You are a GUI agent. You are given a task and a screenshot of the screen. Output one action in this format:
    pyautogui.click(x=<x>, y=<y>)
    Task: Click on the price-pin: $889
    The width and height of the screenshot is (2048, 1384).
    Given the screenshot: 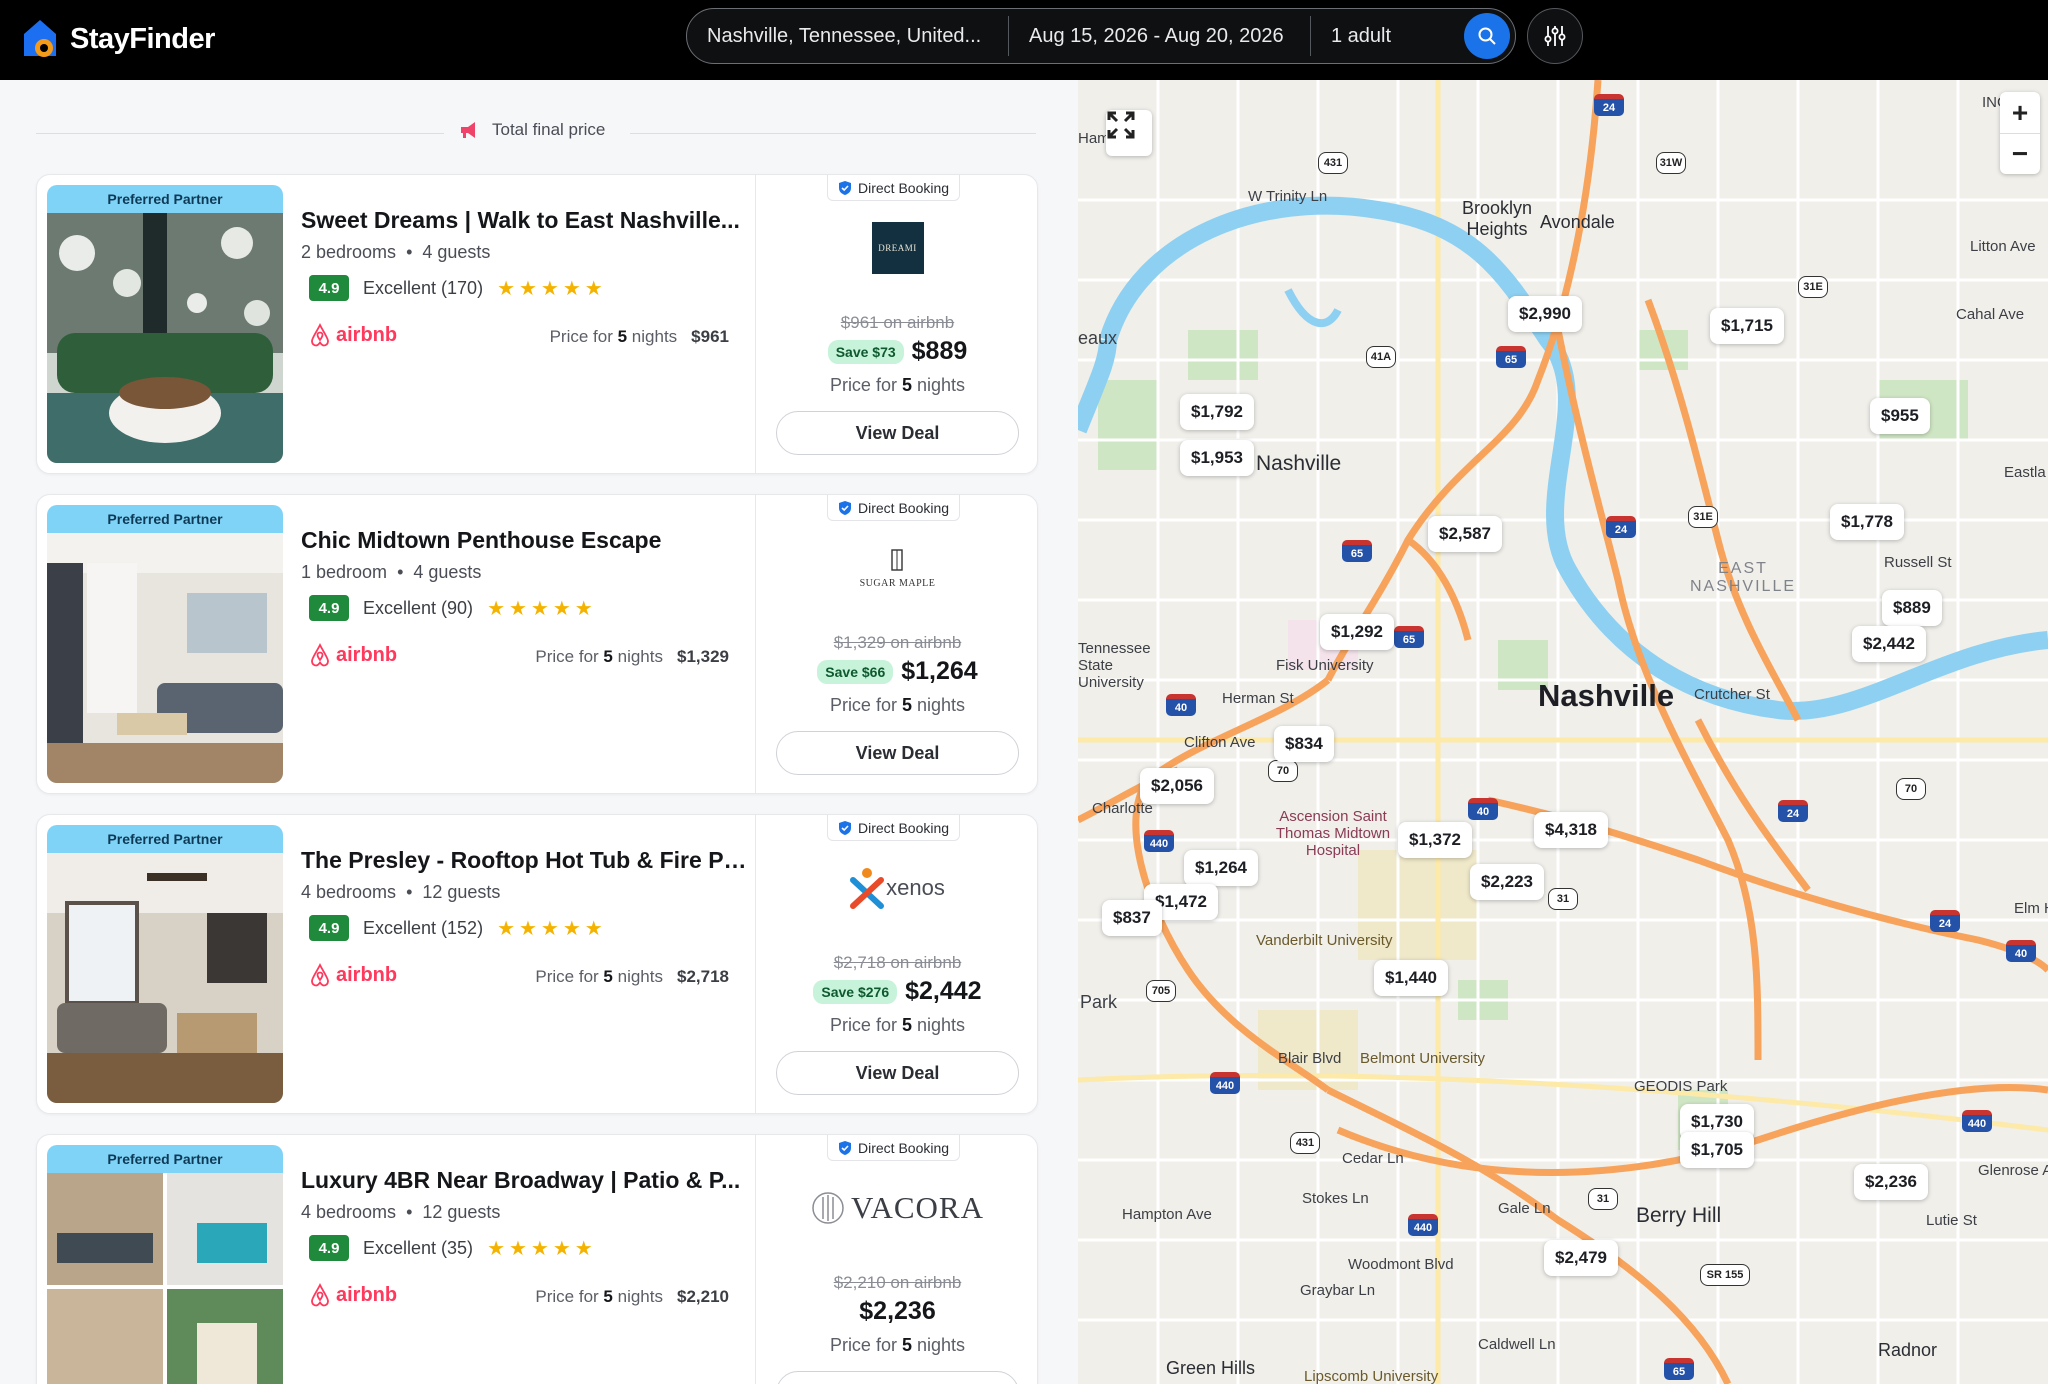 What is the action you would take?
    pyautogui.click(x=1912, y=608)
    